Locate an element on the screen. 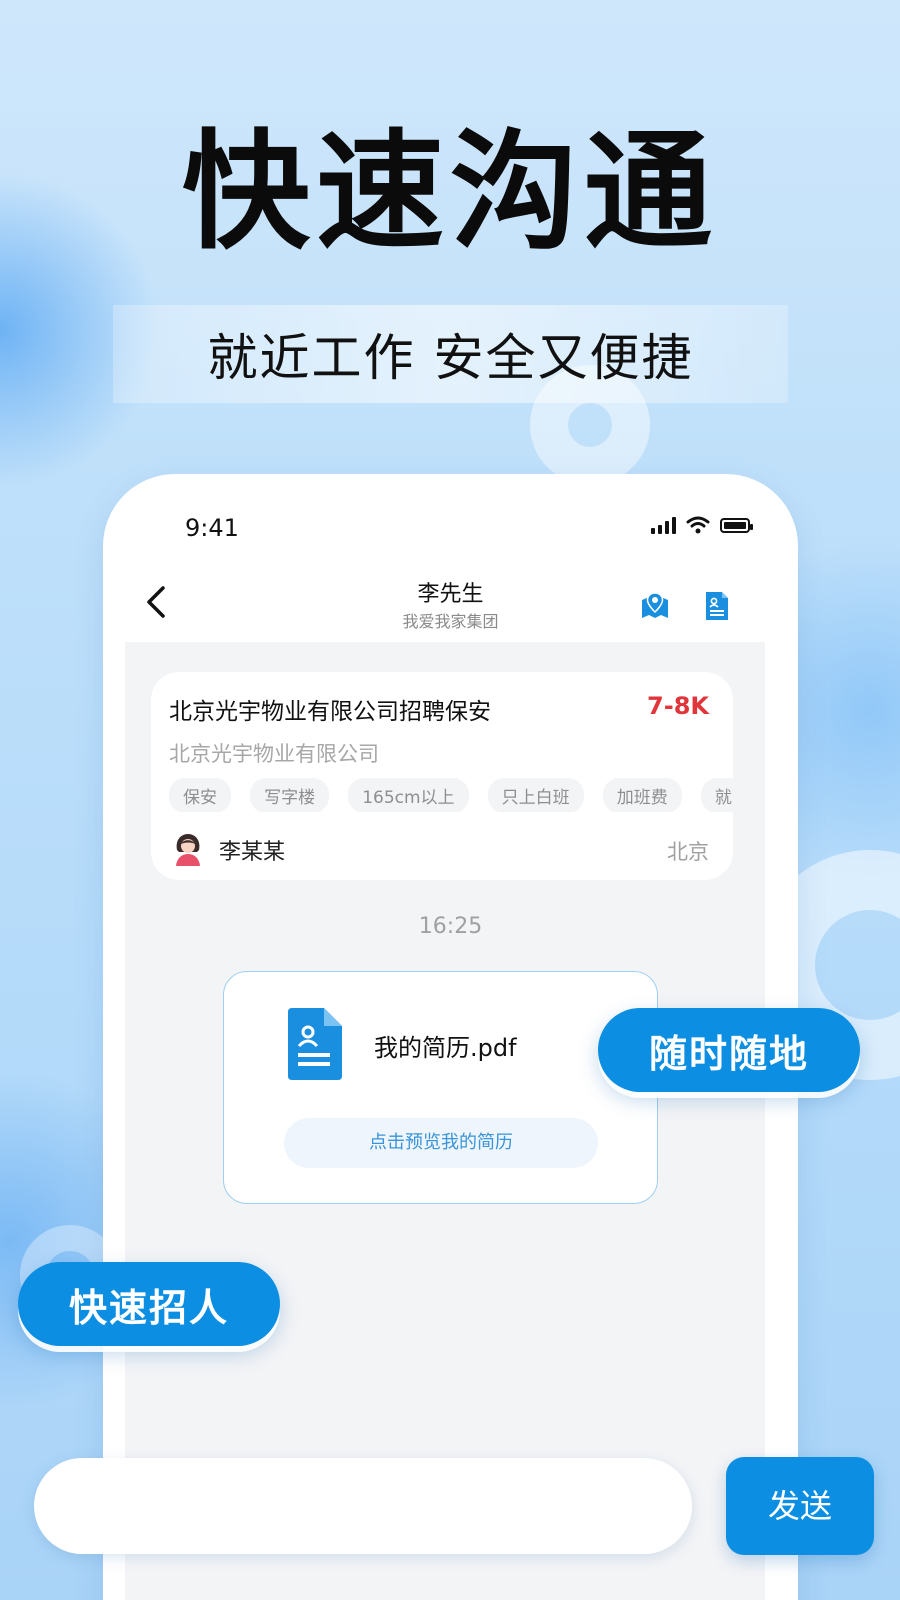 This screenshot has width=900, height=1600. file-message-card: 我的简历.pdf 点击预览我的简历 is located at coordinates (440, 1087).